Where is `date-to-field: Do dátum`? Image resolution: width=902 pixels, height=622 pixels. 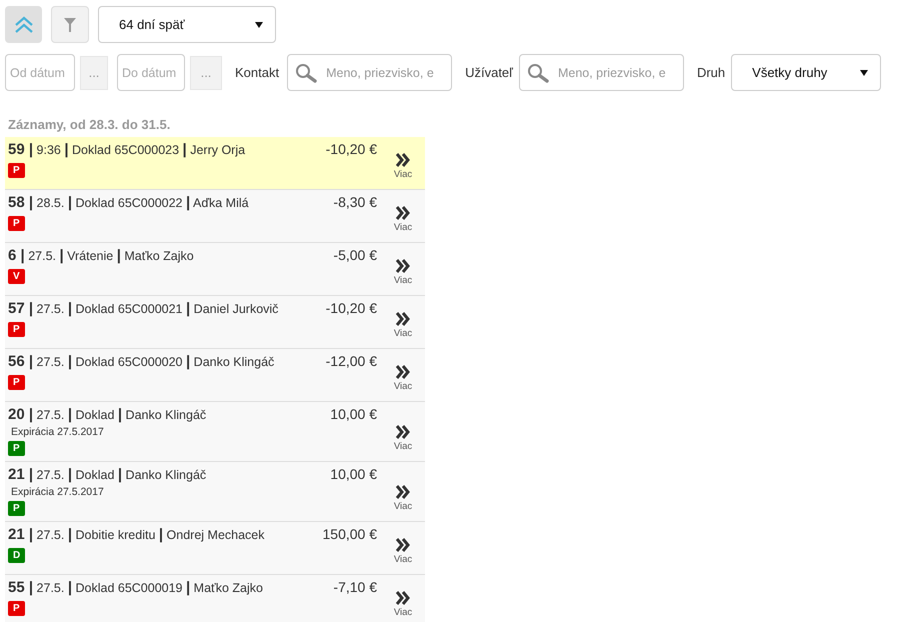 date-to-field: Do dátum is located at coordinates (151, 72).